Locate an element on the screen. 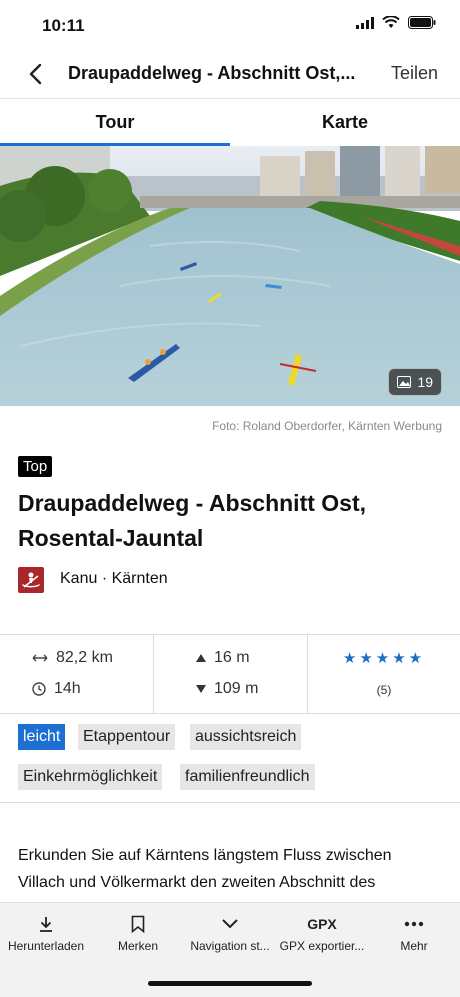 This screenshot has height=997, width=460. chevron-down-icon is located at coordinates (230, 924).